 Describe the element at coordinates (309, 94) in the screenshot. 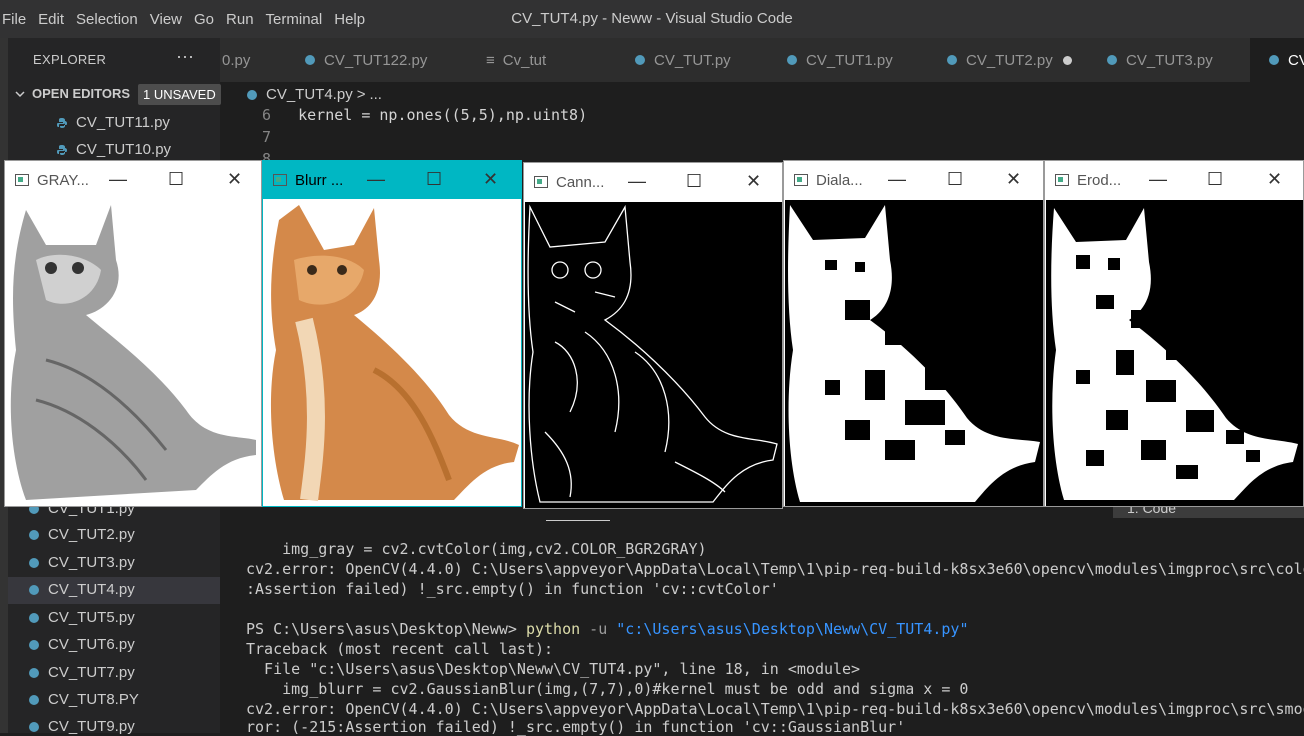

I see `breadcrumb-file: CV_TUT4.py` at that location.